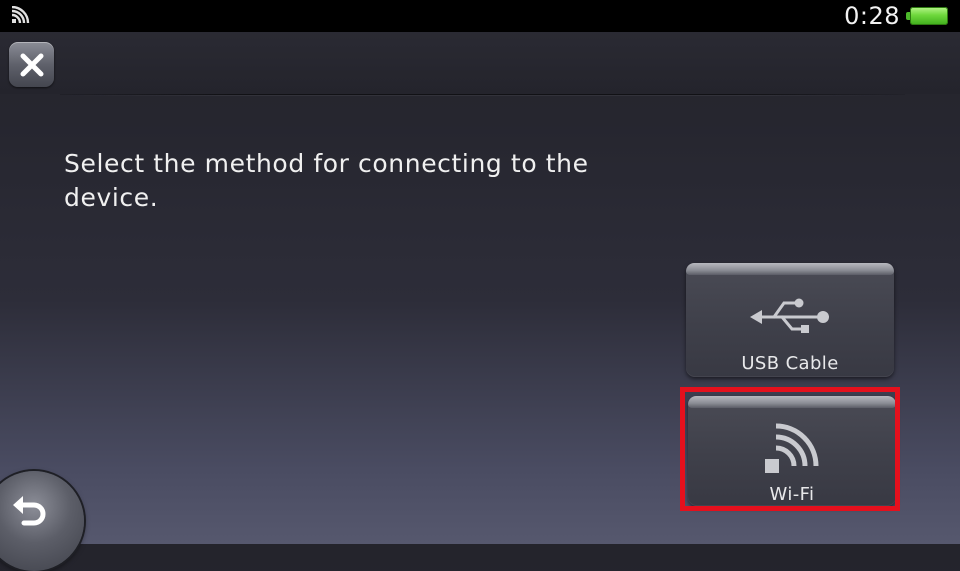 The height and width of the screenshot is (571, 960). What do you see at coordinates (480, 63) in the screenshot?
I see `header` at bounding box center [480, 63].